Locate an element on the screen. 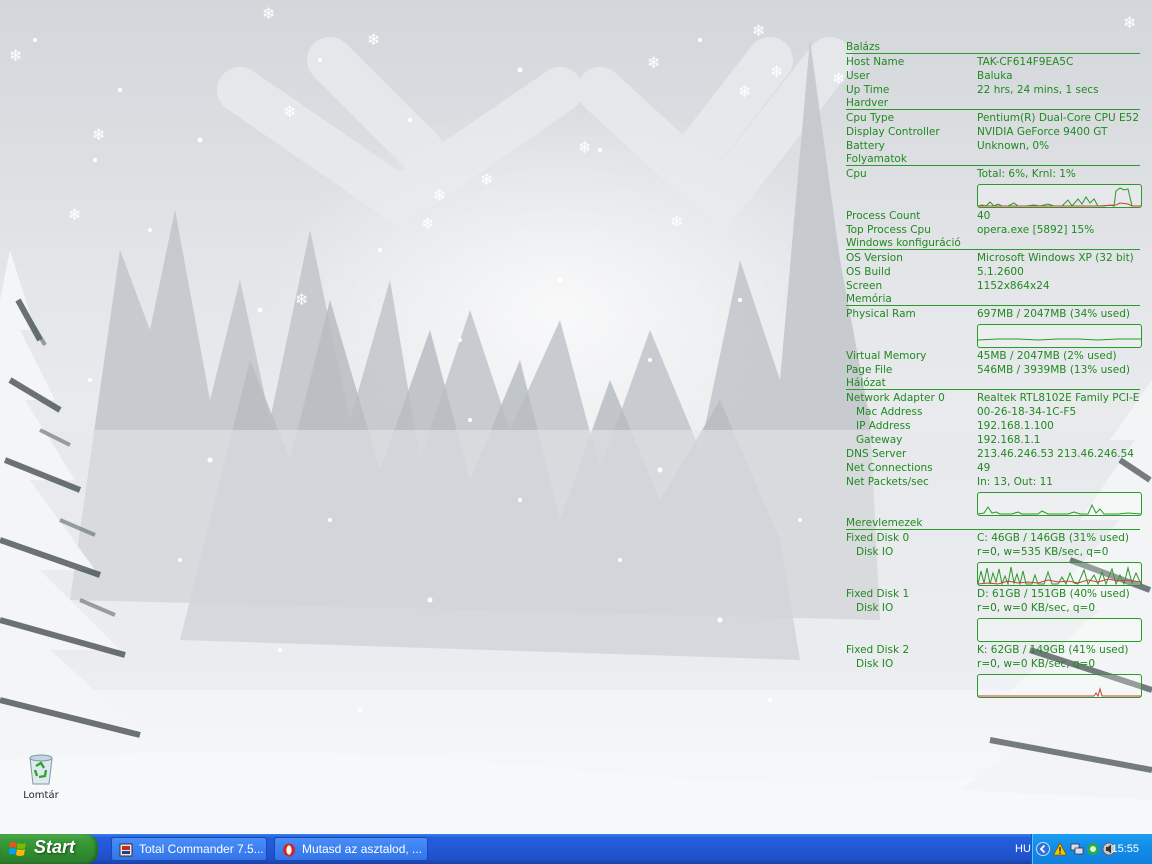 The width and height of the screenshot is (1152, 864). info-row-disk-io-2: Disk IO r=0, w=0 KB/sec, q=0 is located at coordinates (994, 664).